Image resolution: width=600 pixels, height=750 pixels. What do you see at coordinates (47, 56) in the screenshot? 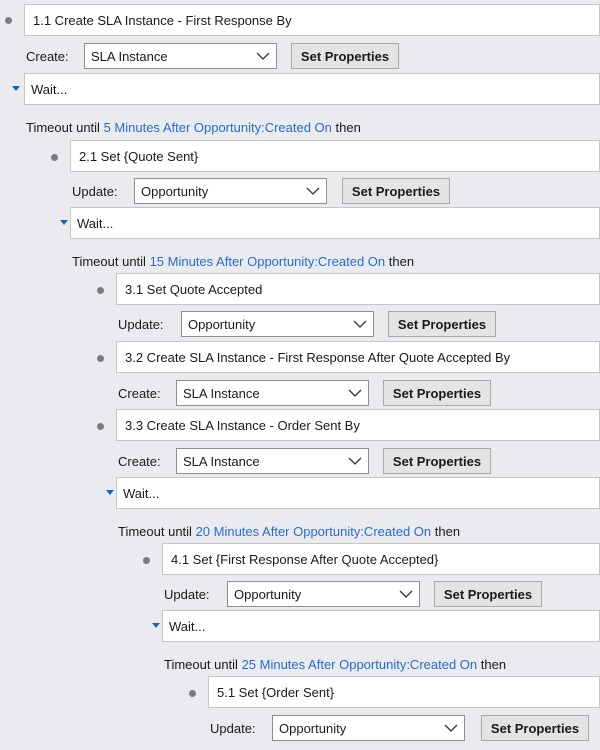
I see `step-1-1-action-label: Create:` at bounding box center [47, 56].